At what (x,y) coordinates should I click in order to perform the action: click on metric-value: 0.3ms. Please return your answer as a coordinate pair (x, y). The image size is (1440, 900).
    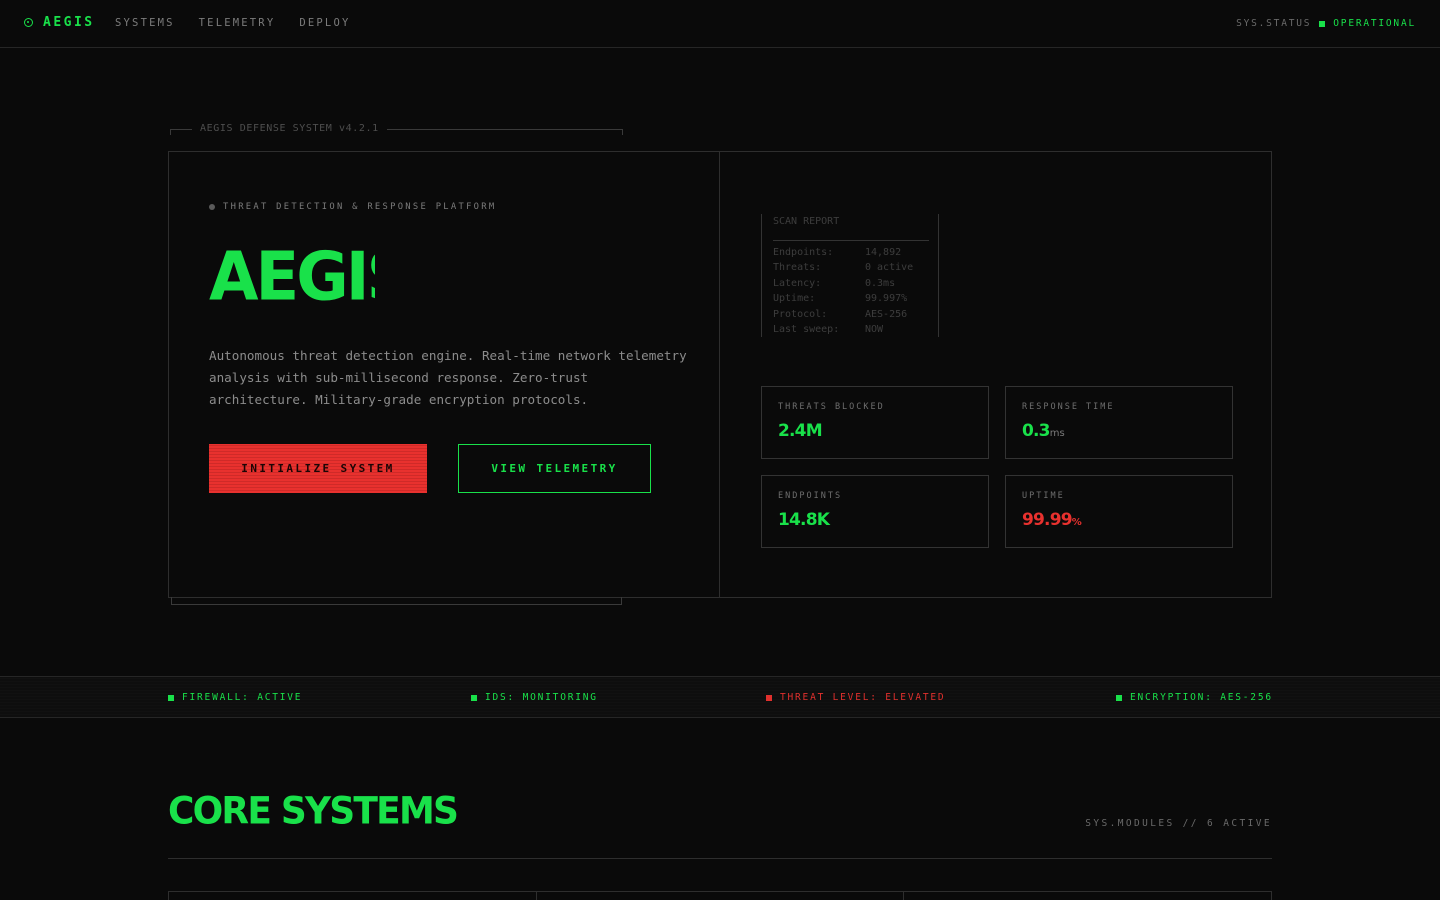
    Looking at the image, I should click on (1043, 431).